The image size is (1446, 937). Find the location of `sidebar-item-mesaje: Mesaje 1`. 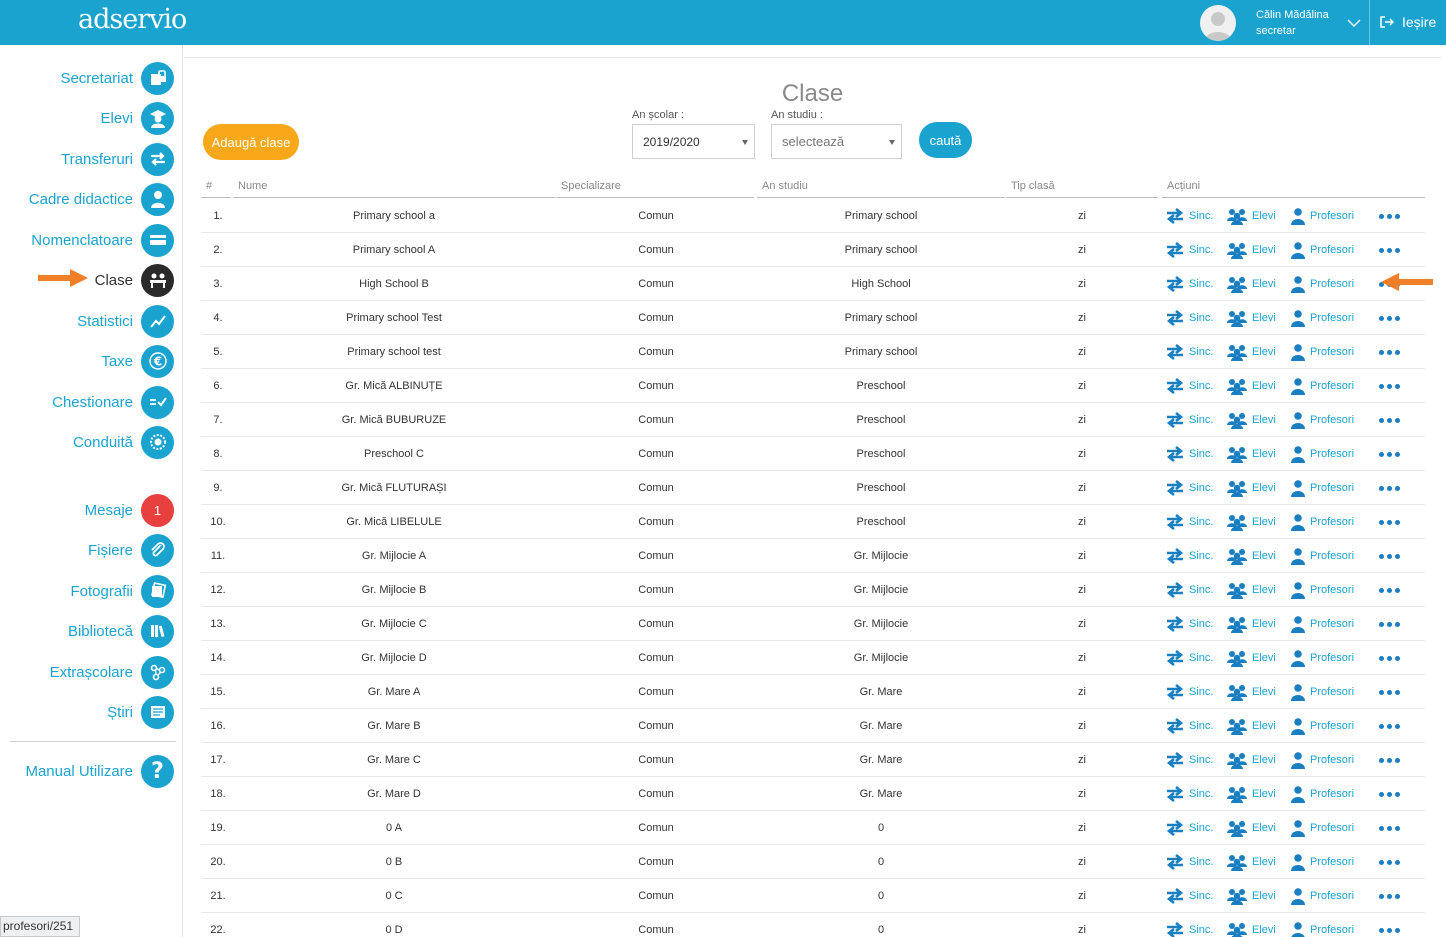

sidebar-item-mesaje: Mesaje 1 is located at coordinates (129, 510).